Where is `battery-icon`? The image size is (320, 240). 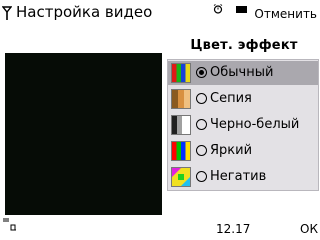
battery-icon is located at coordinates (241, 9).